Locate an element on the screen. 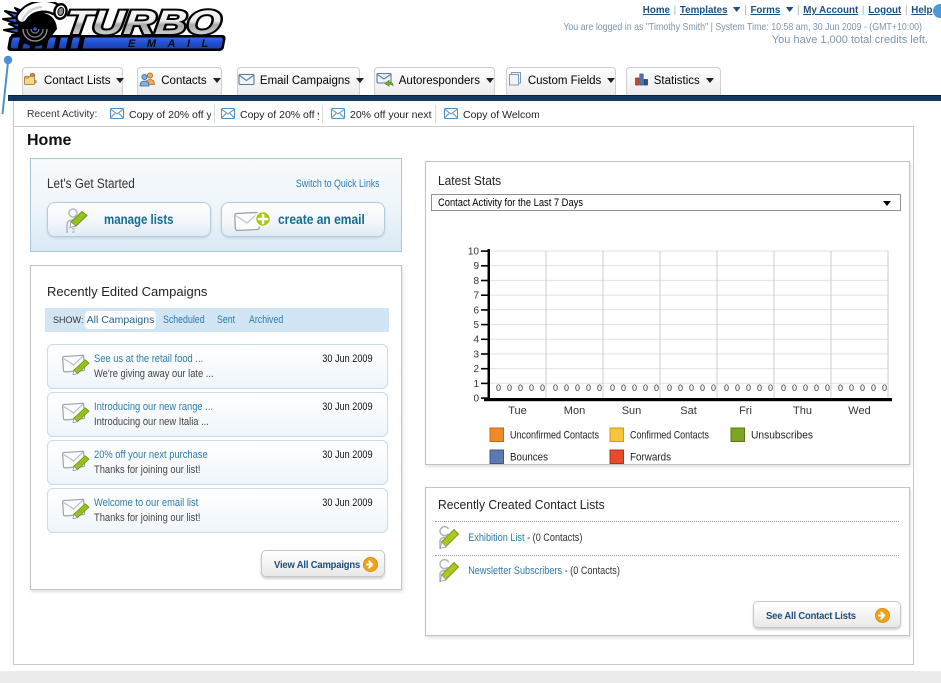 This screenshot has width=941, height=683. svg-text: Sat is located at coordinates (688, 411).